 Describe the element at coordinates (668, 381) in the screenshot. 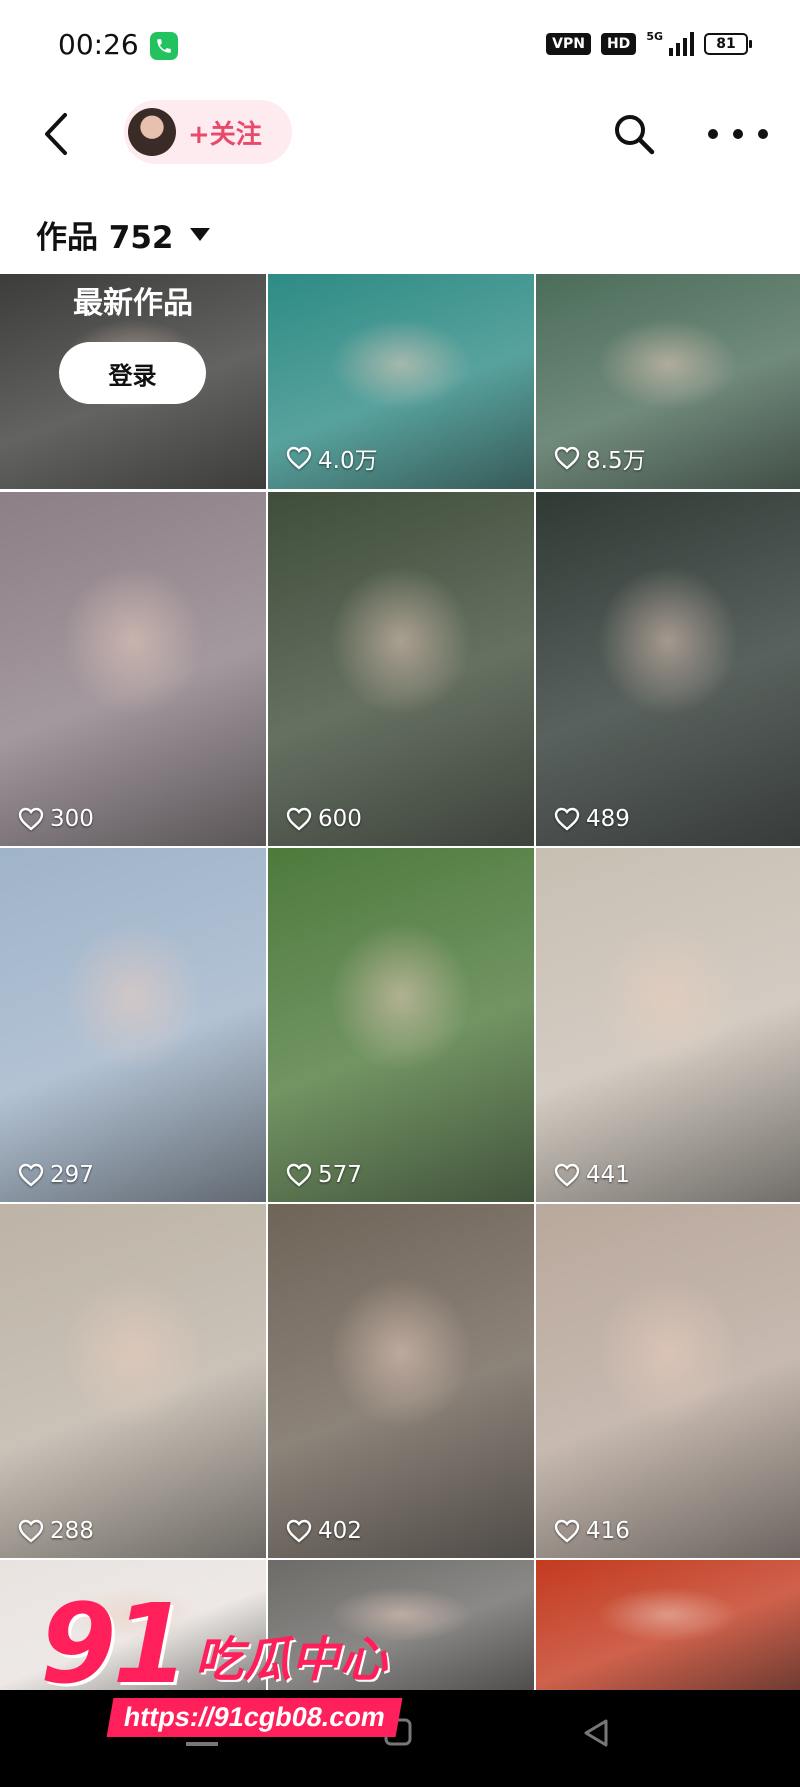

I see `video-tile: 8.5万` at that location.